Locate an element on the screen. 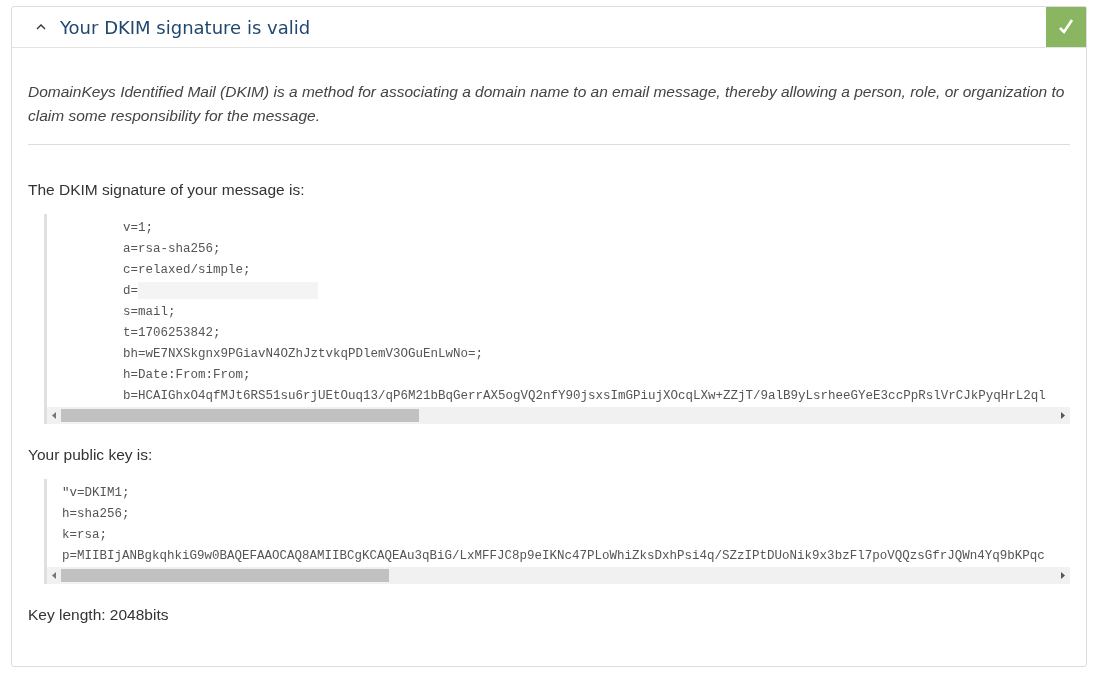  code-line: d= is located at coordinates (130, 291).